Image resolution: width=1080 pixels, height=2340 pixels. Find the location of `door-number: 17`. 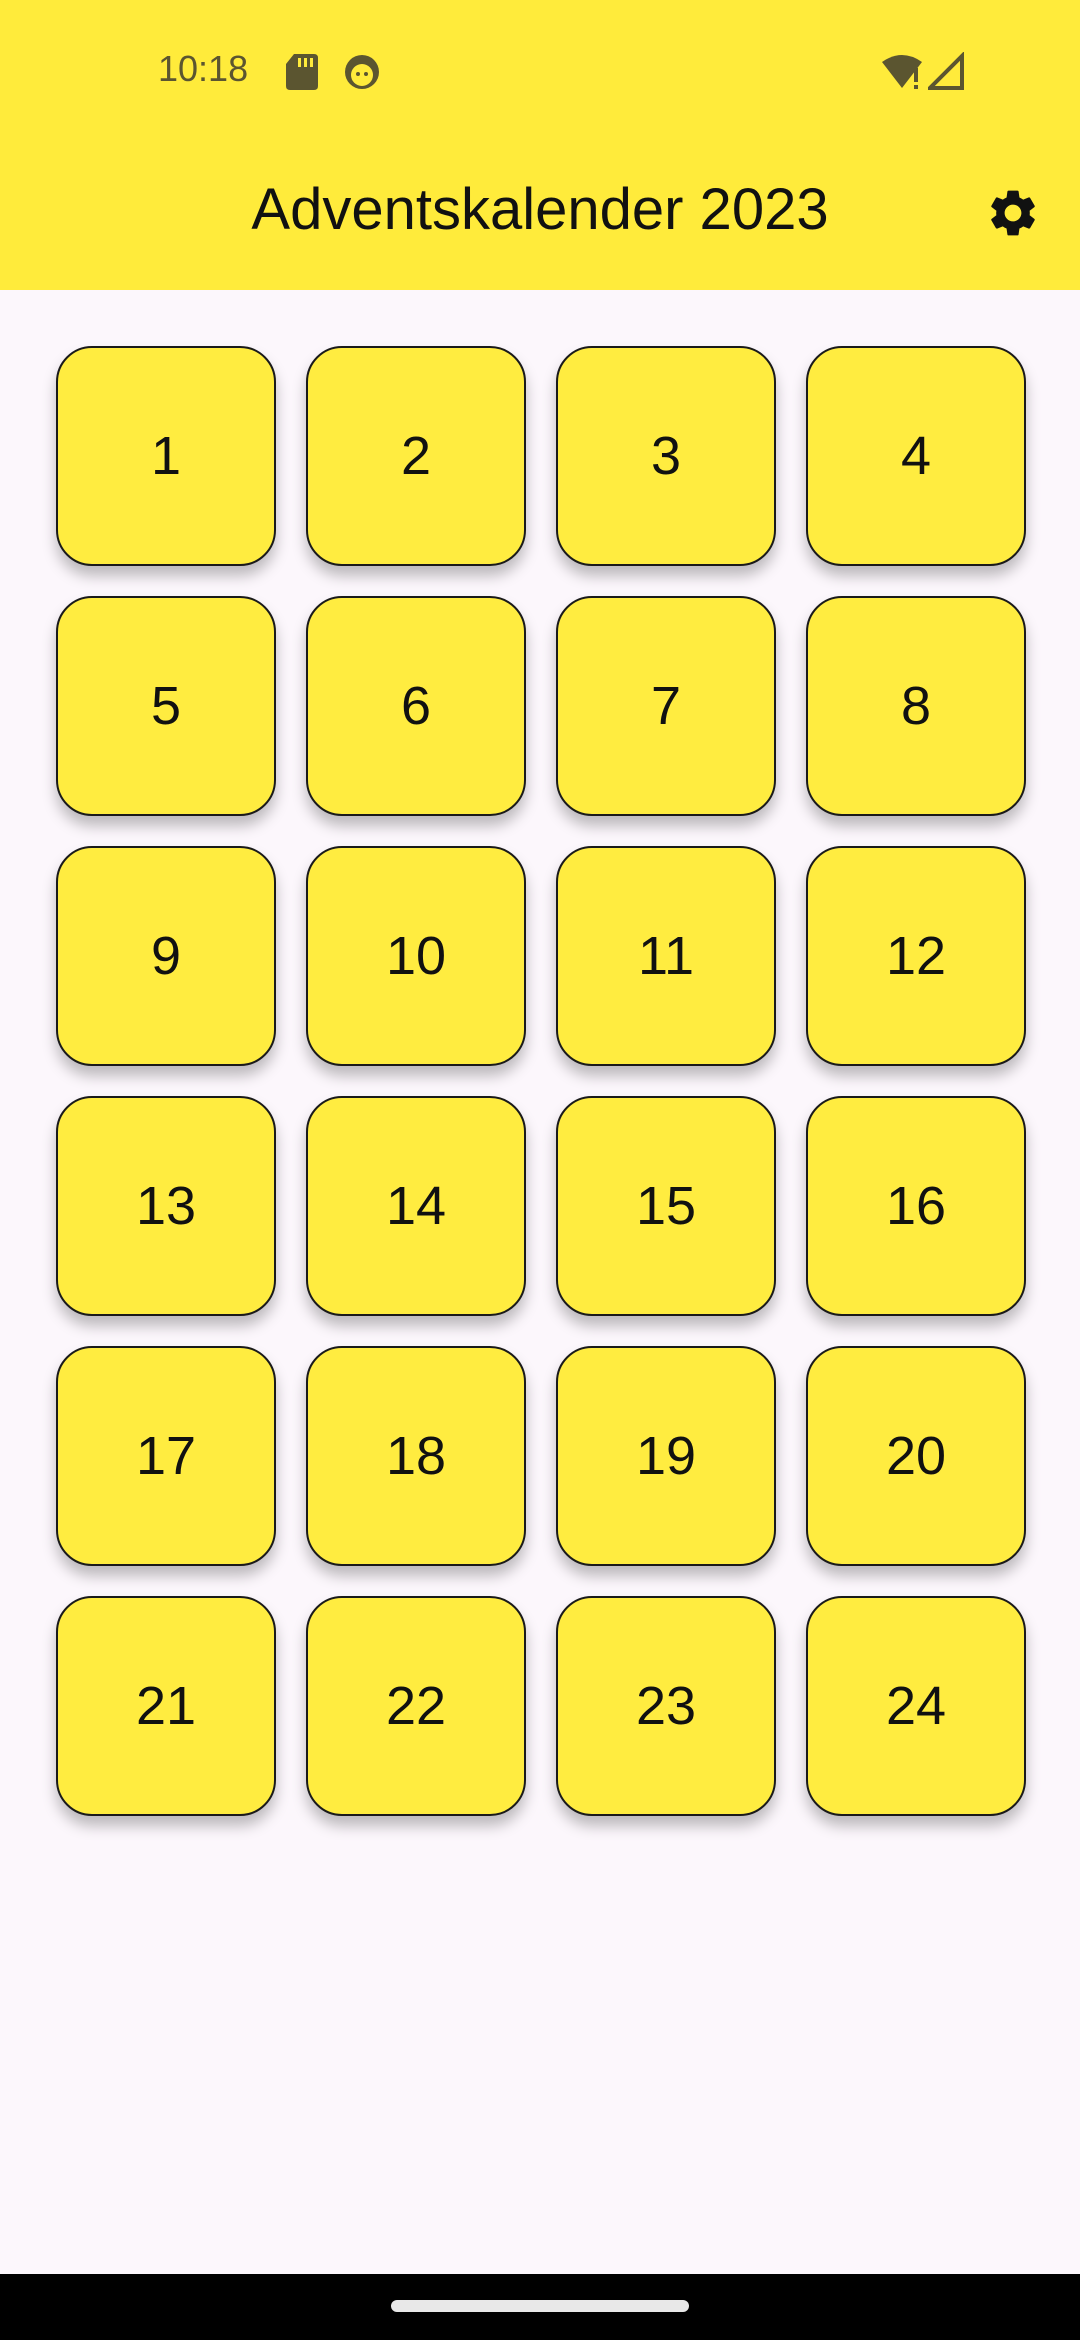

door-number: 17 is located at coordinates (166, 1456).